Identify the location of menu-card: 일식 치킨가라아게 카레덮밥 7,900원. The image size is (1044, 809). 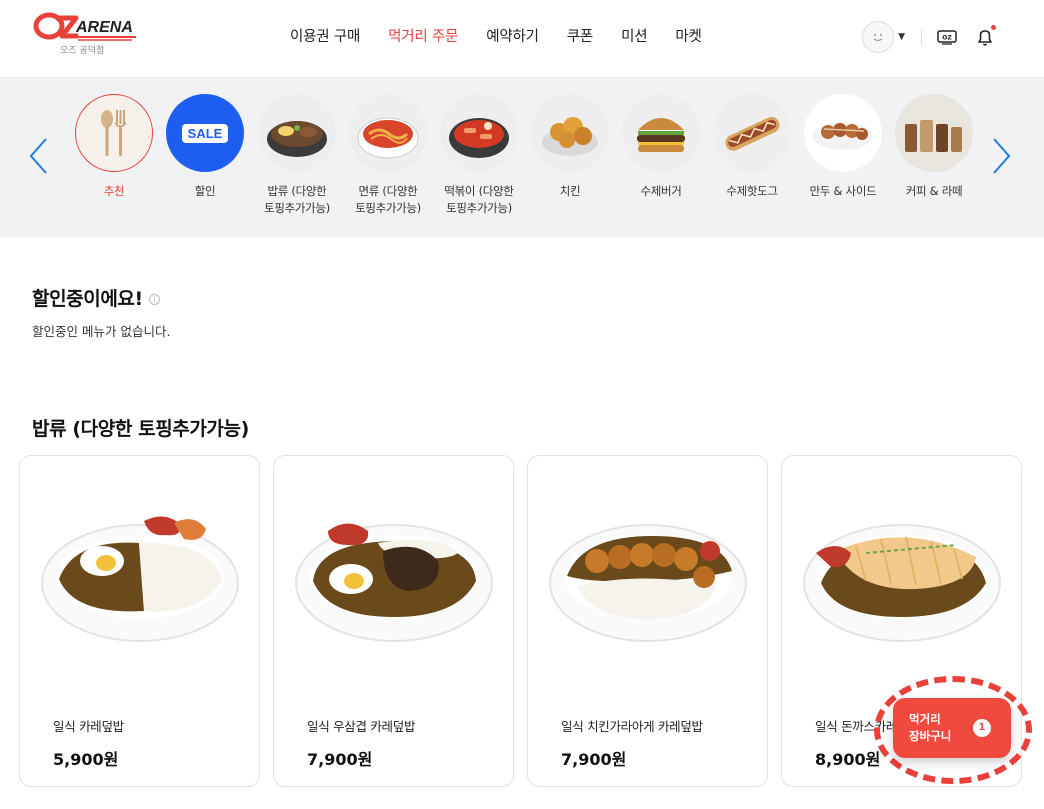
(647, 621).